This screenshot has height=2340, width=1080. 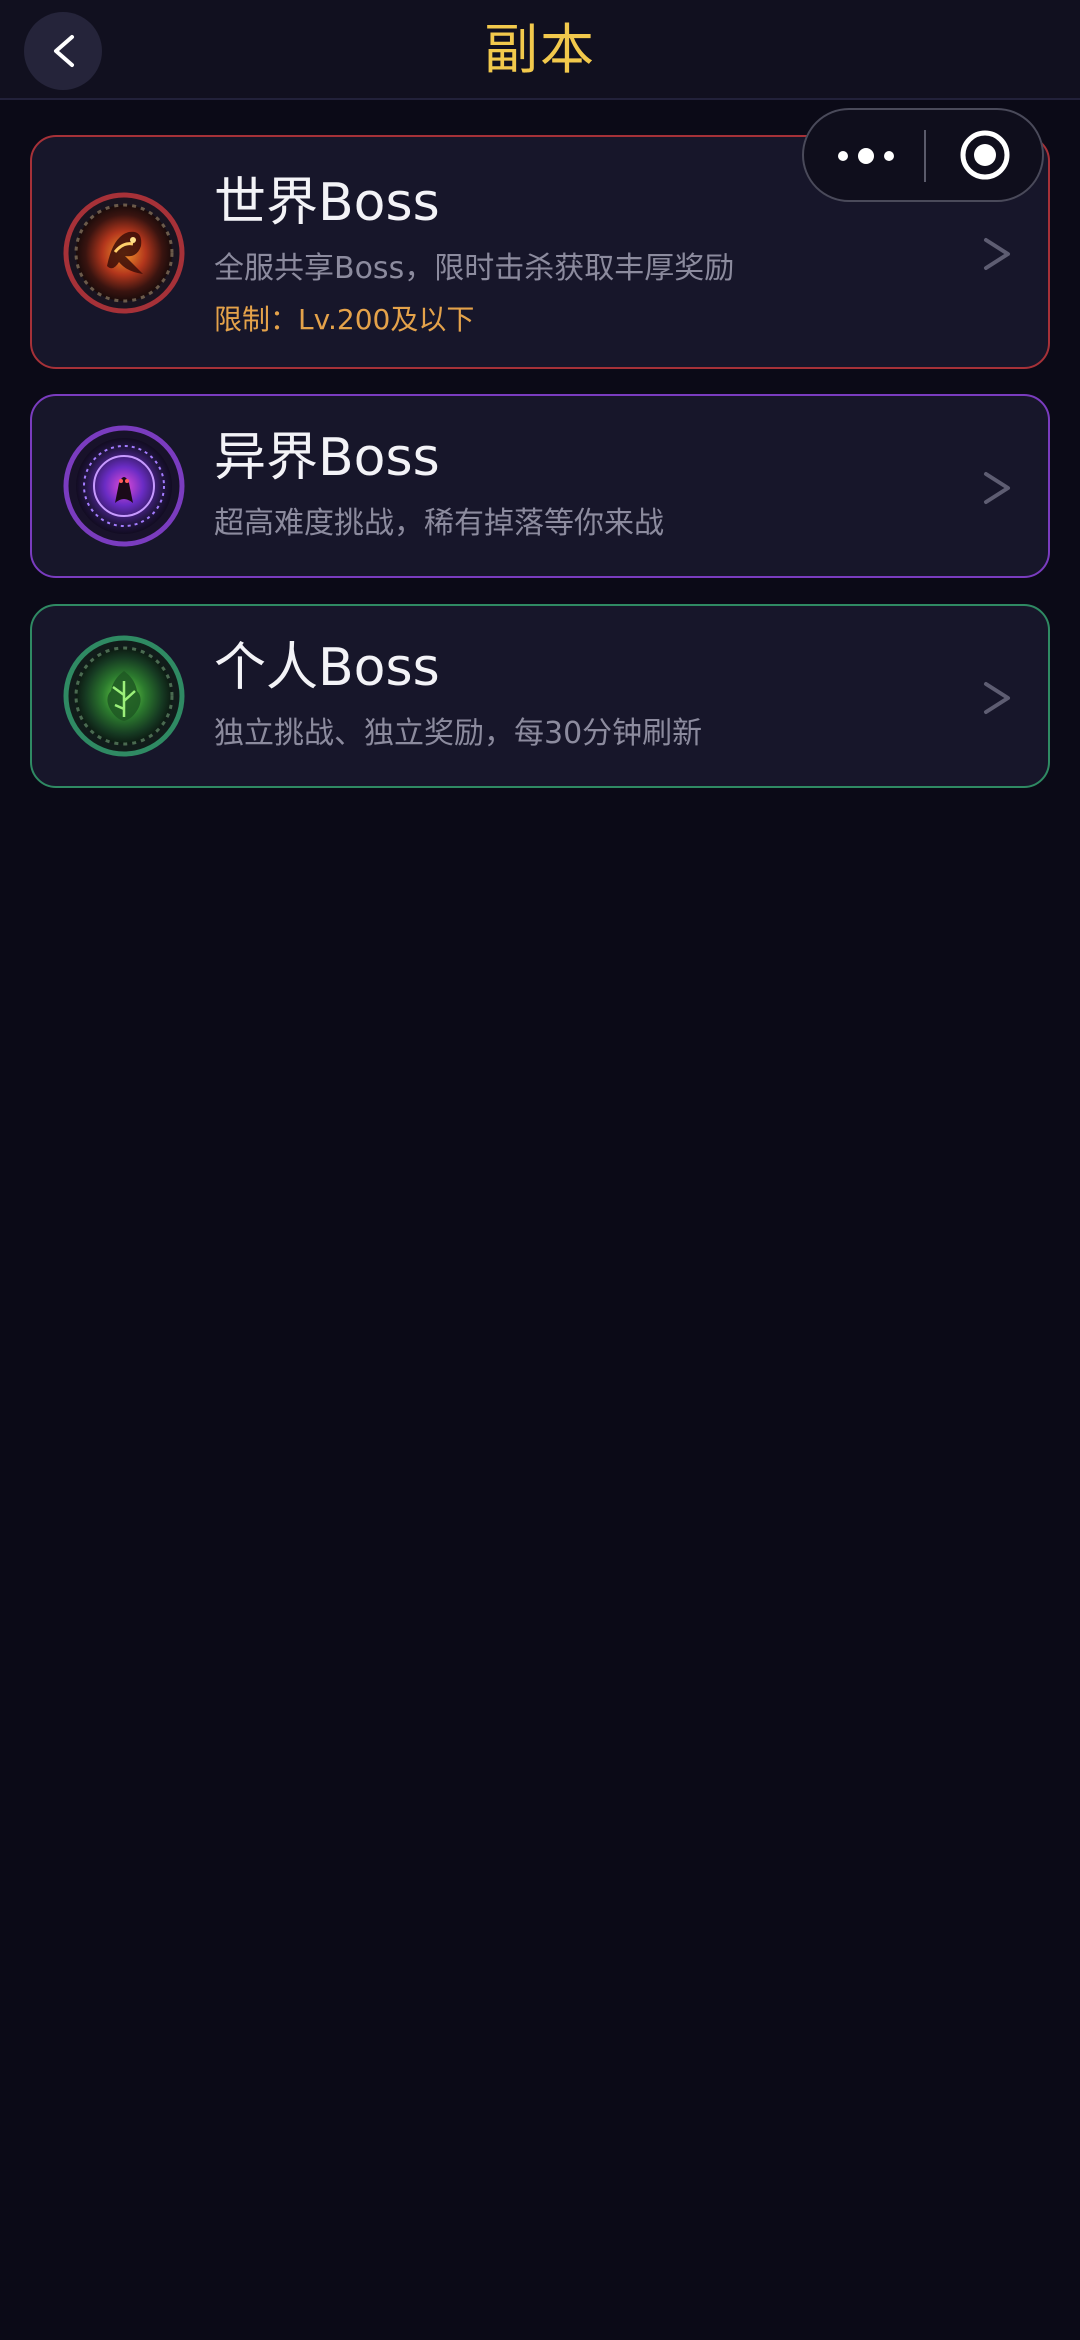 I want to click on card-title: 世界Boss, so click(x=327, y=203).